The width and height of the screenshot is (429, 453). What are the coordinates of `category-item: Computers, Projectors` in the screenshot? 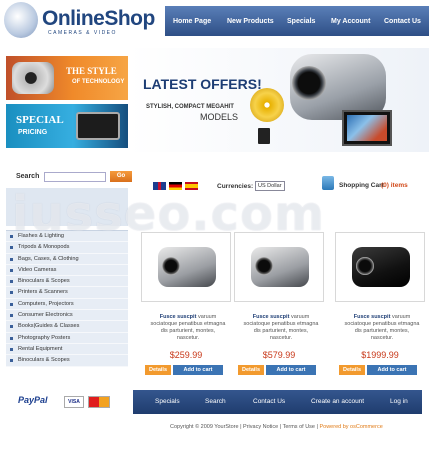 It's located at (67, 305).